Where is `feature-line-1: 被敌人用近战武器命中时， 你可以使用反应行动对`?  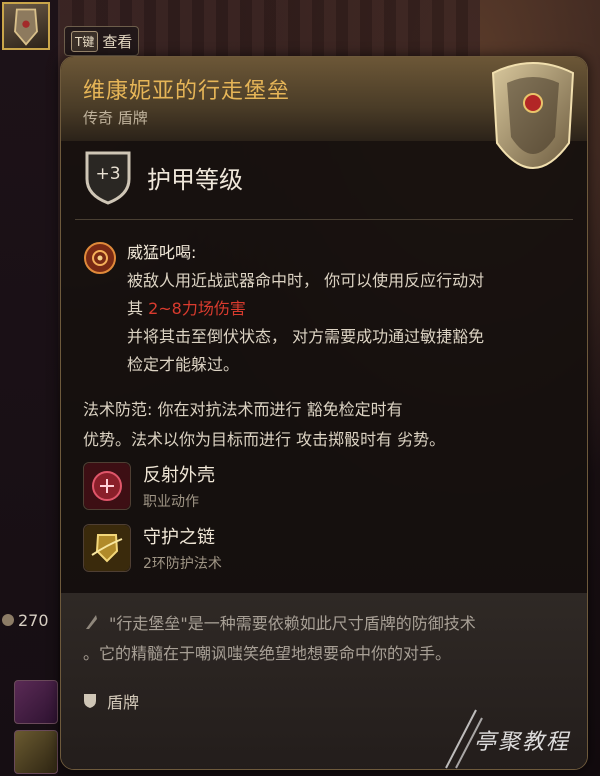 feature-line-1: 被敌人用近战武器命中时， 你可以使用反应行动对 is located at coordinates (306, 280).